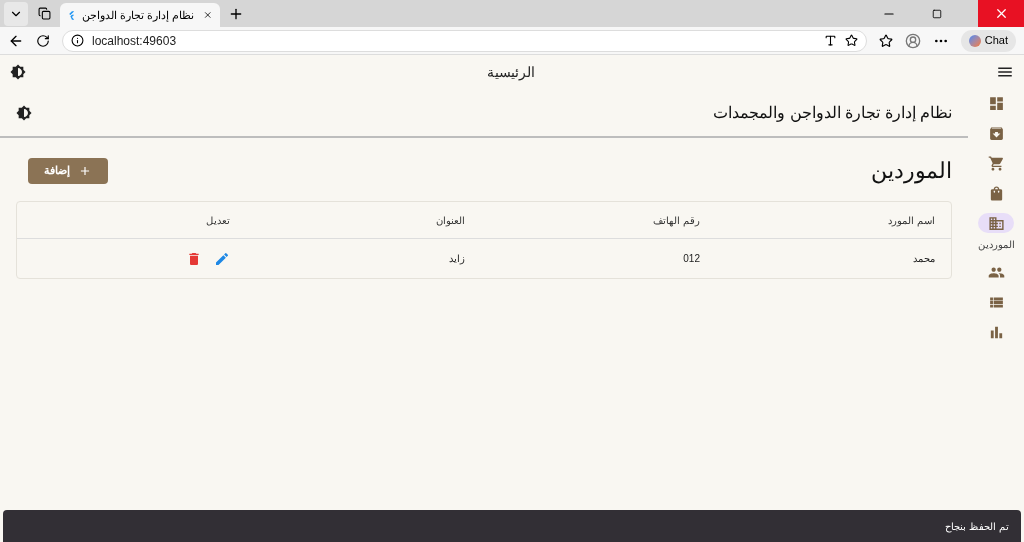  Describe the element at coordinates (676, 220) in the screenshot. I see `column-header: رقم الهاتف` at that location.